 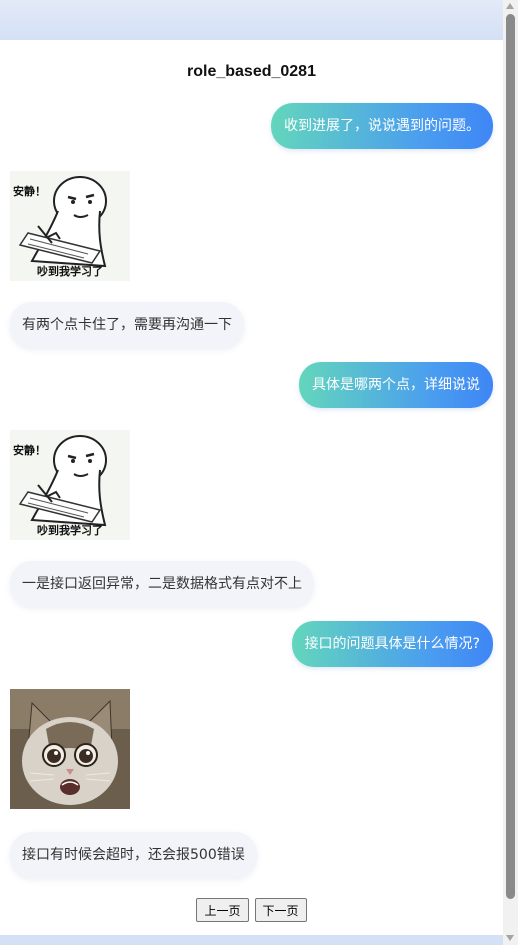 What do you see at coordinates (392, 644) in the screenshot?
I see `message-bubble-outgoing: 接口的问题具体是什么情况?` at bounding box center [392, 644].